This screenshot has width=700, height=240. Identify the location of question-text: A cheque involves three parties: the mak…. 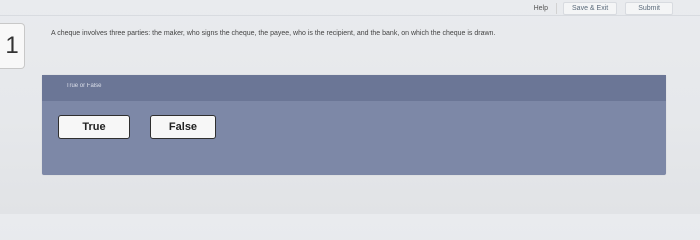
(273, 33).